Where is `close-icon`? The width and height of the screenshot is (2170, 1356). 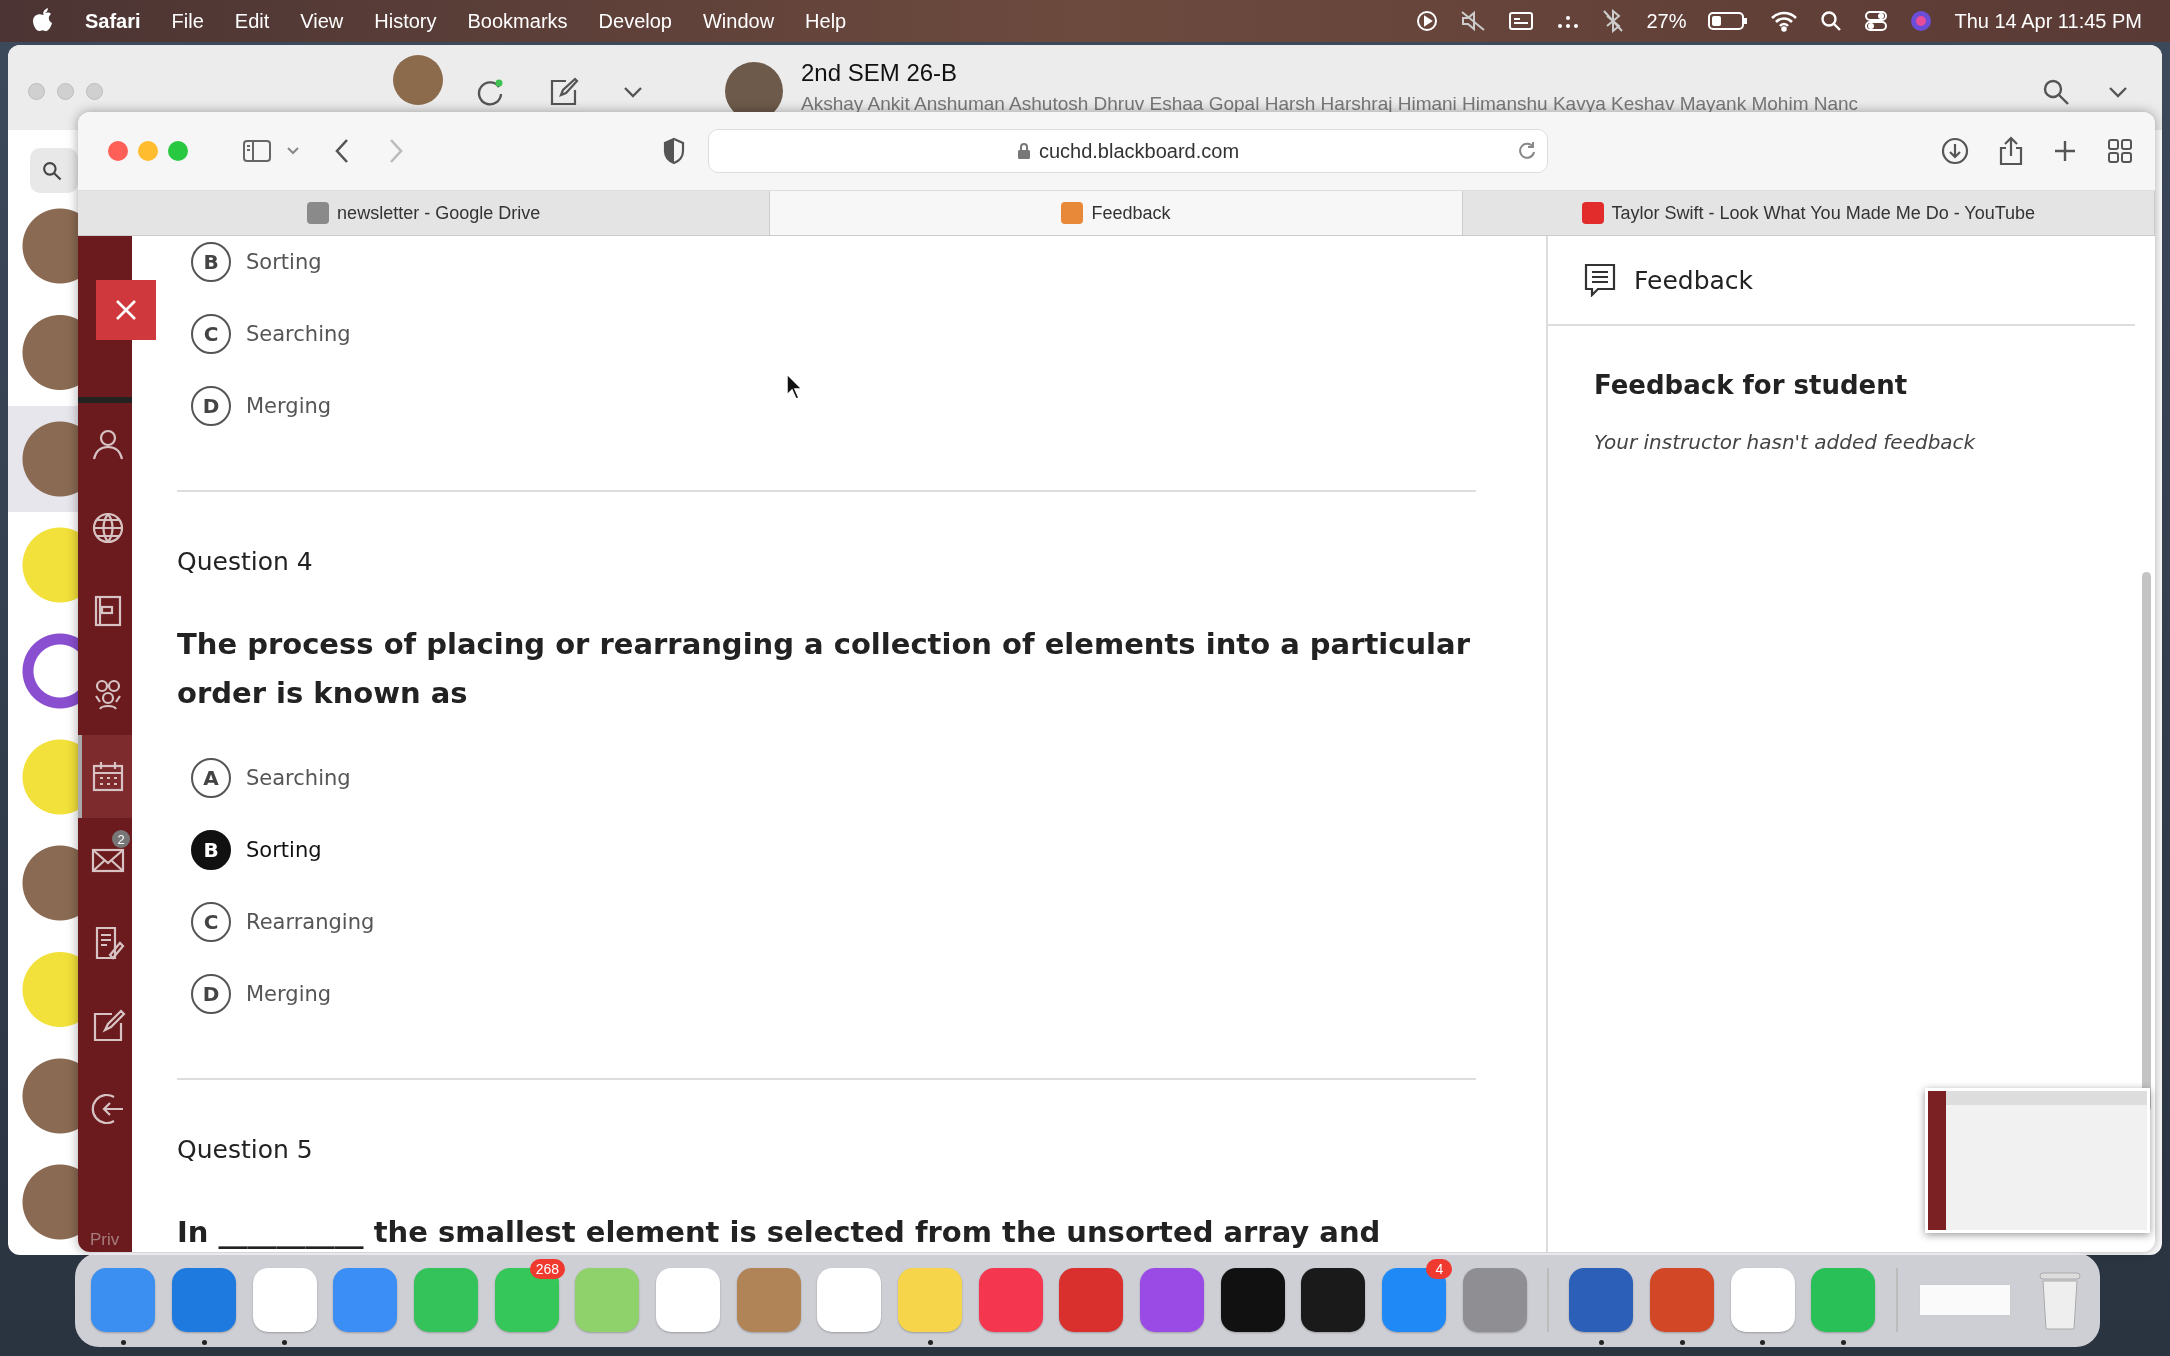 close-icon is located at coordinates (126, 310).